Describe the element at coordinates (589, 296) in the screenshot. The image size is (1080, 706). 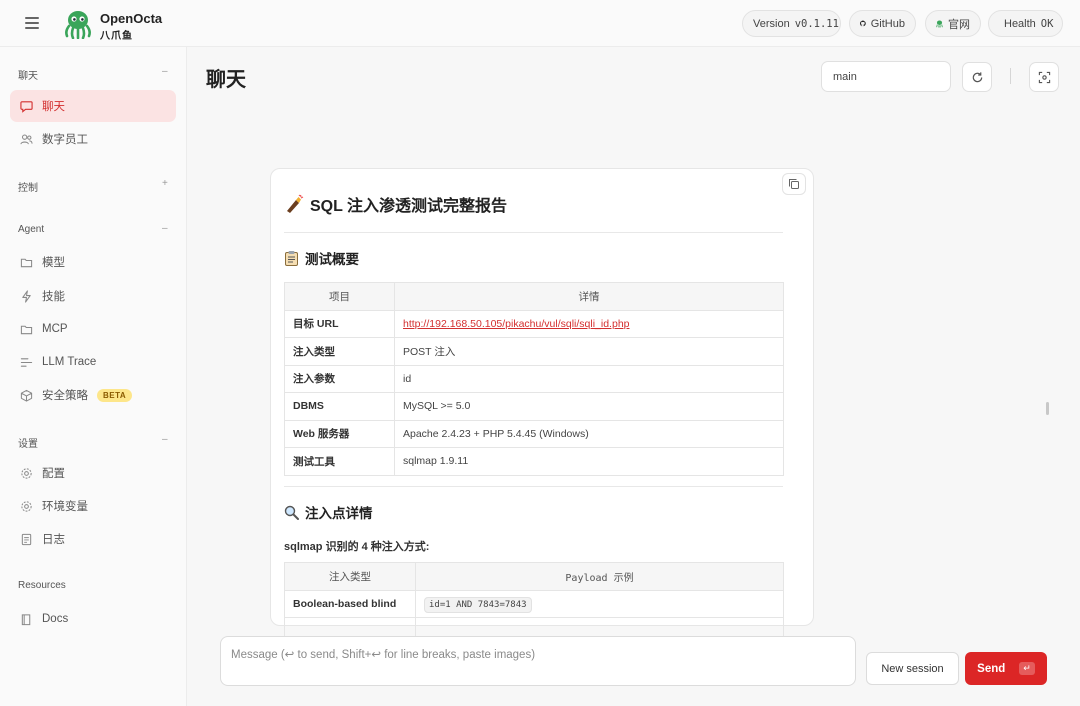
I see `column-header: 详情` at that location.